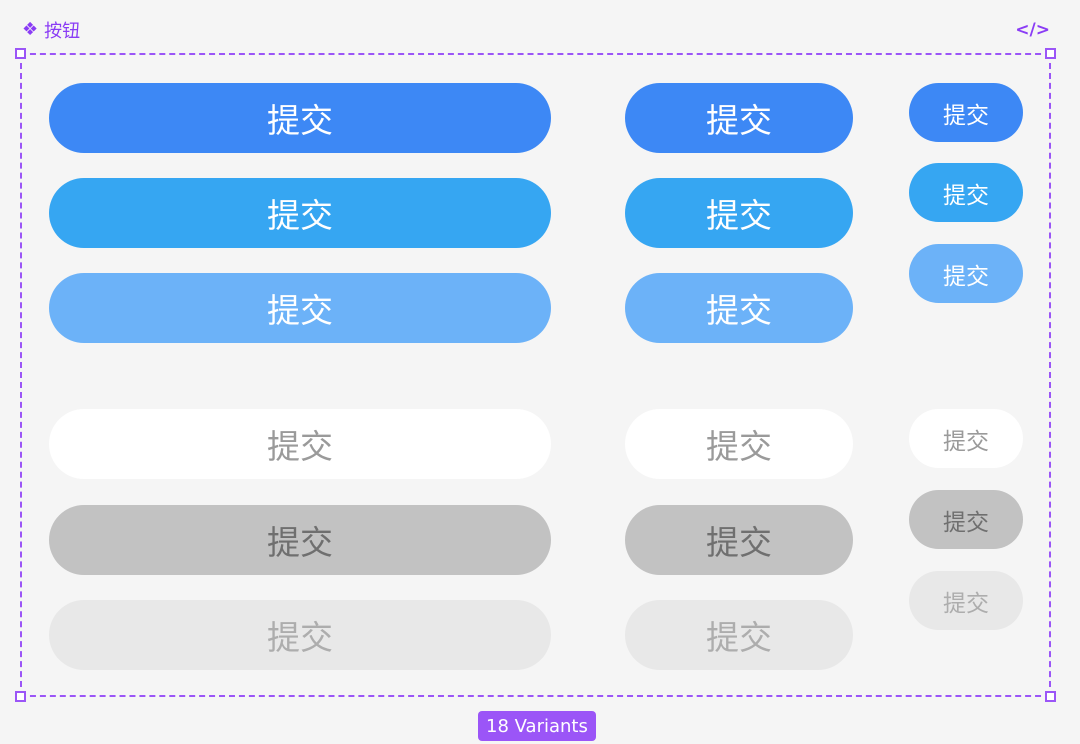 Image resolution: width=1080 pixels, height=744 pixels. I want to click on component-diamond-icon: ❖, so click(30, 29).